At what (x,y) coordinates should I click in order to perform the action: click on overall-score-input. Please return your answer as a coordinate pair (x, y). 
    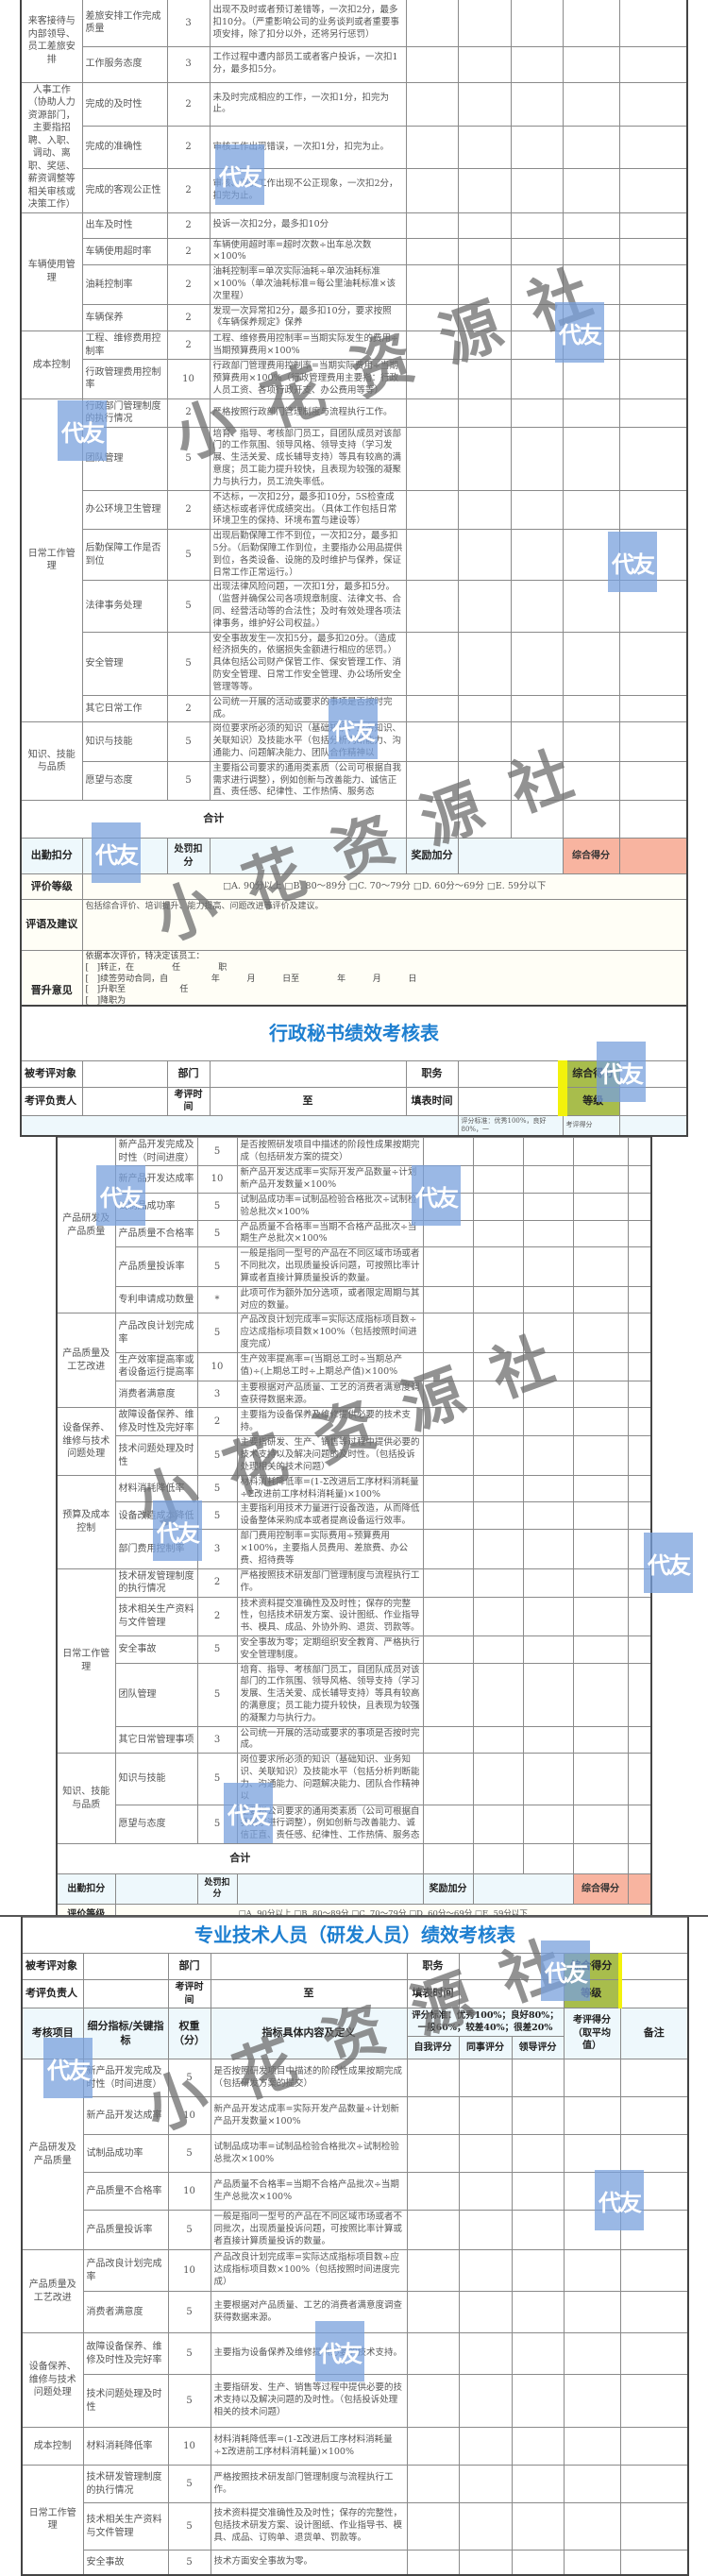
    Looking at the image, I should click on (639, 1889).